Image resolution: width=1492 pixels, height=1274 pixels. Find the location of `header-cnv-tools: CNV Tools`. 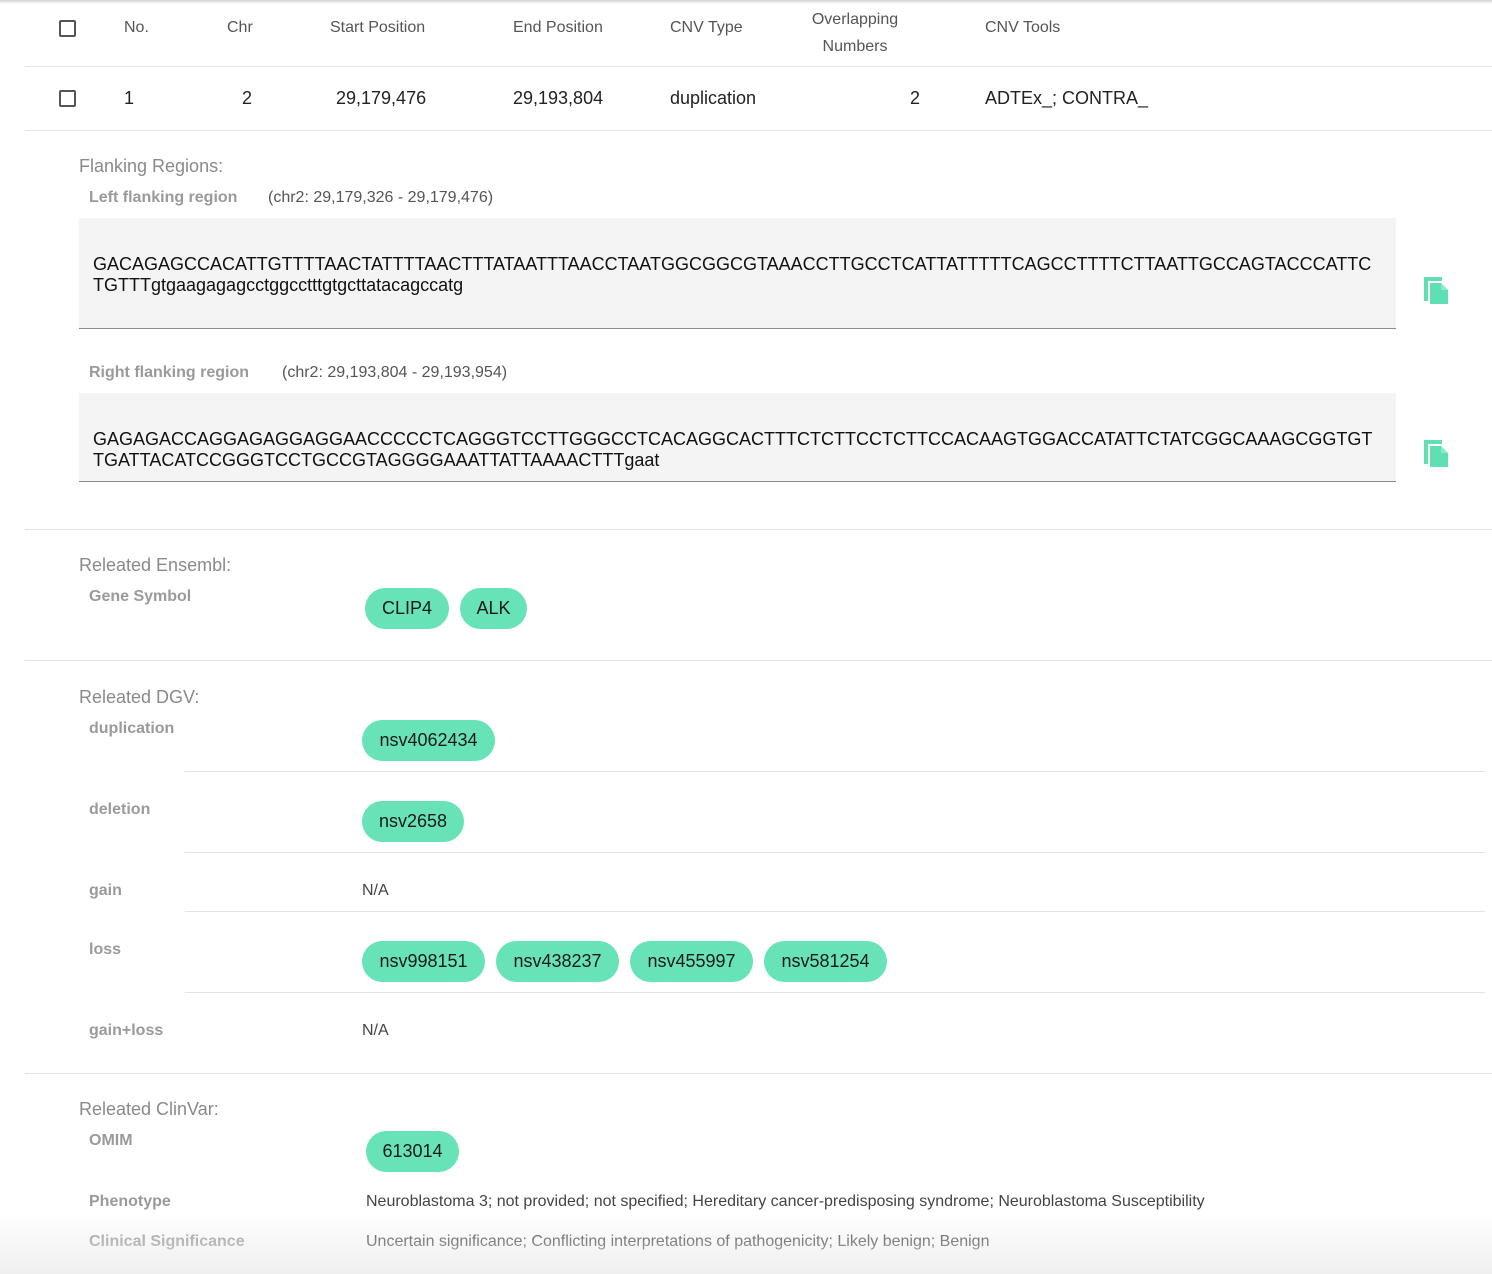

header-cnv-tools: CNV Tools is located at coordinates (1023, 27).